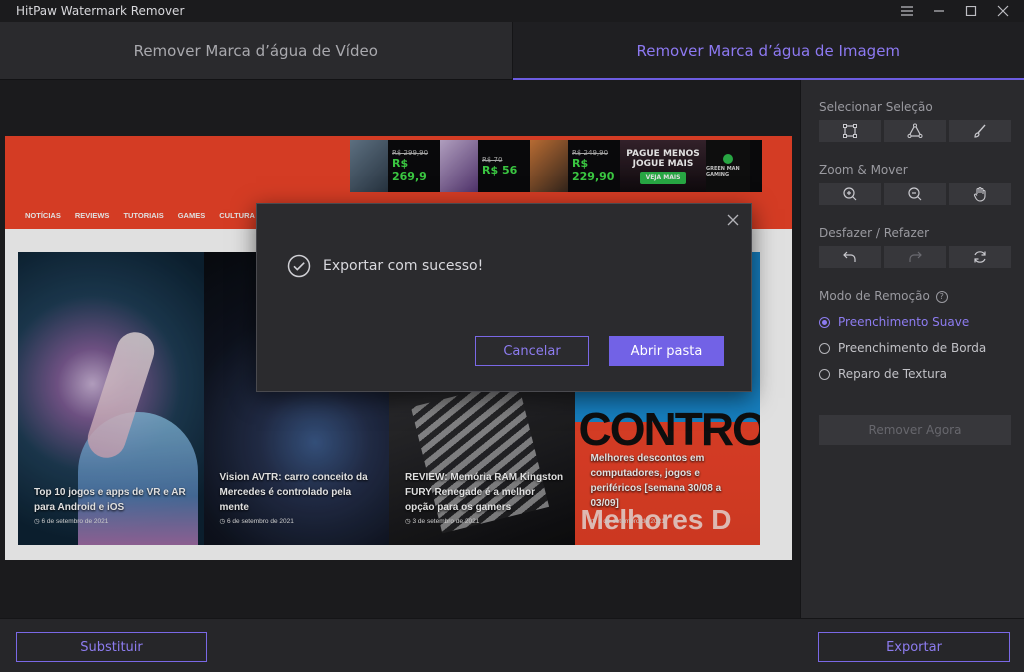  I want to click on tab-video: Remover Marca d’água de Vídeo, so click(256, 50).